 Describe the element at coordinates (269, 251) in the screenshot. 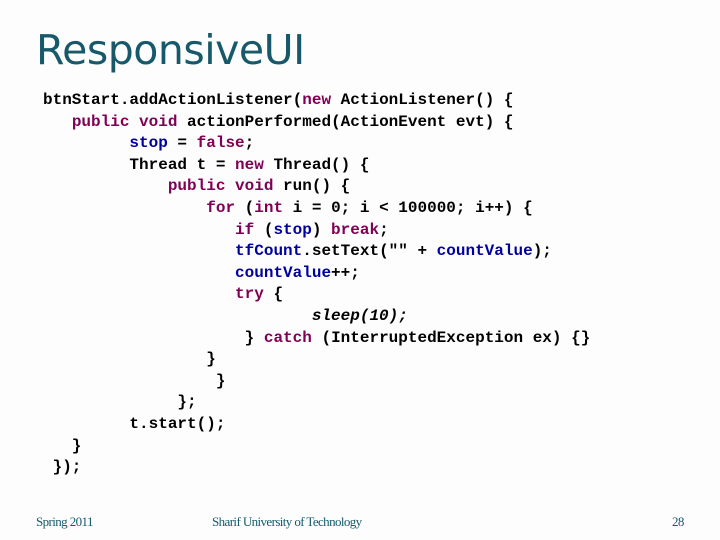

I see `code-identifier: tfCount` at that location.